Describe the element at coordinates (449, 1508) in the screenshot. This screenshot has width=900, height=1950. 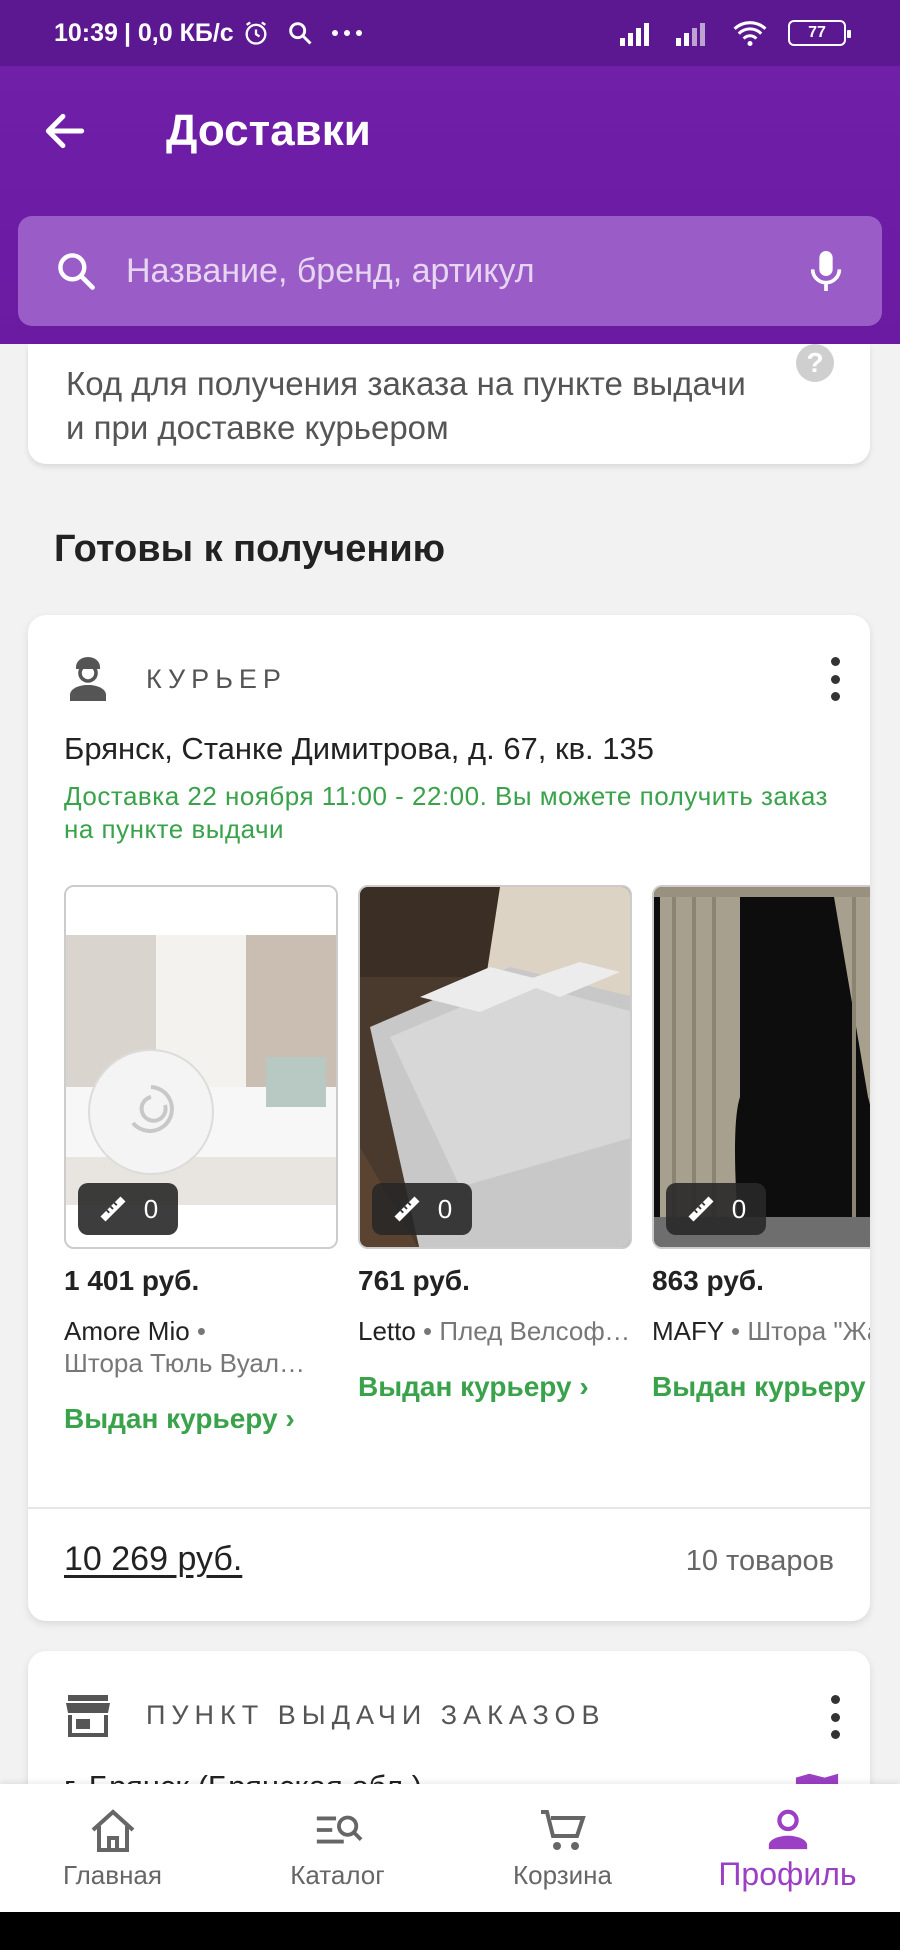
I see `card-divider` at that location.